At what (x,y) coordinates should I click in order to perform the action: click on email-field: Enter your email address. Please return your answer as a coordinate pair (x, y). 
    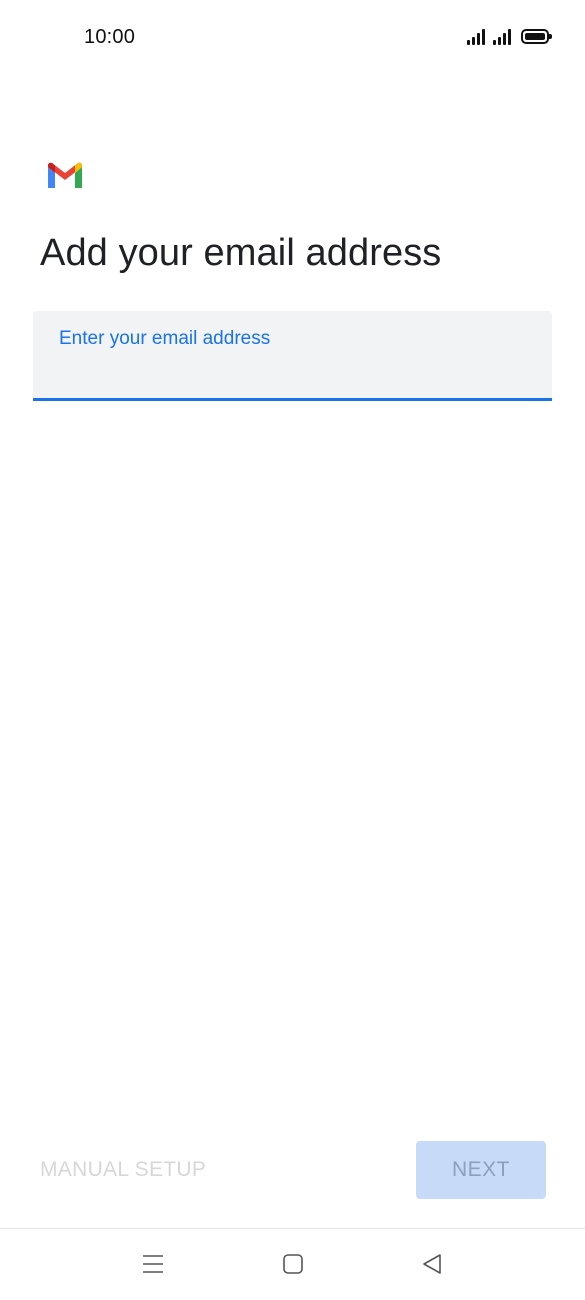
    Looking at the image, I should click on (292, 356).